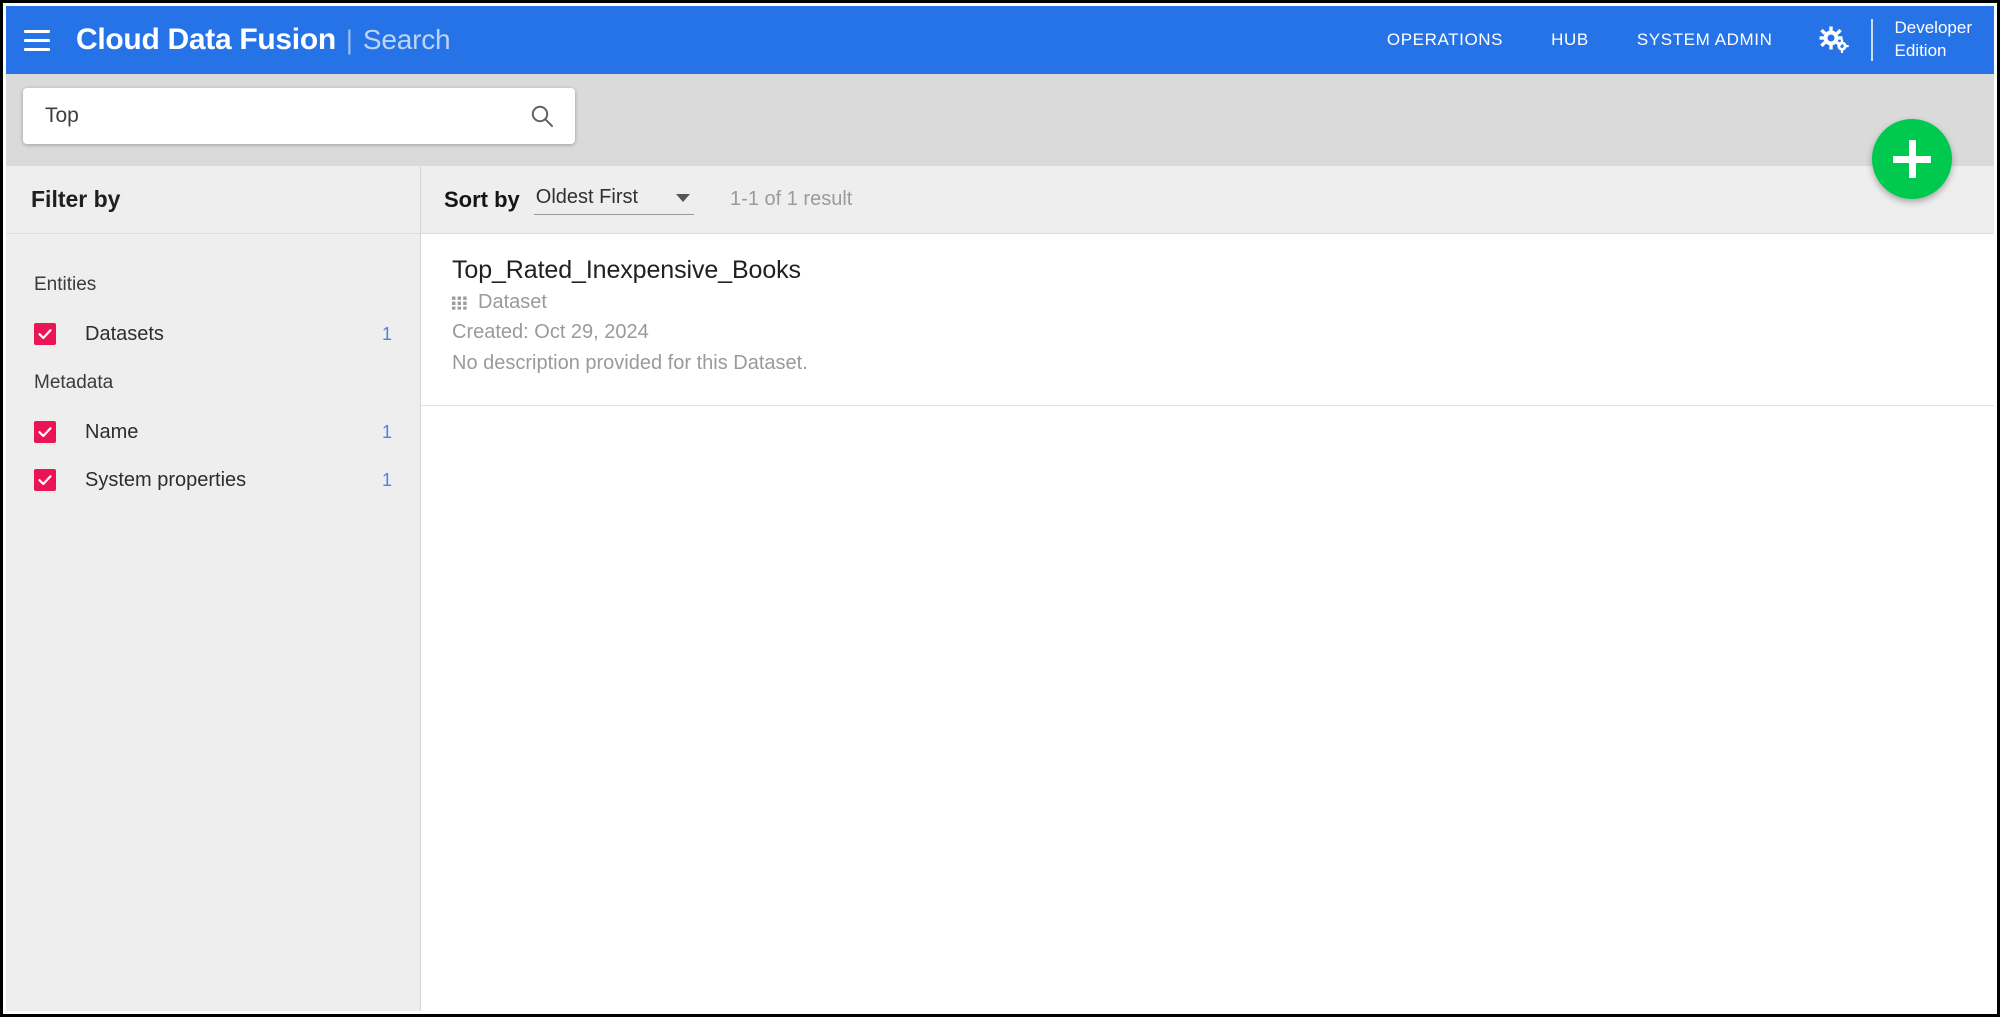 Image resolution: width=2000 pixels, height=1017 pixels. I want to click on filter-count-datasets: 1, so click(386, 333).